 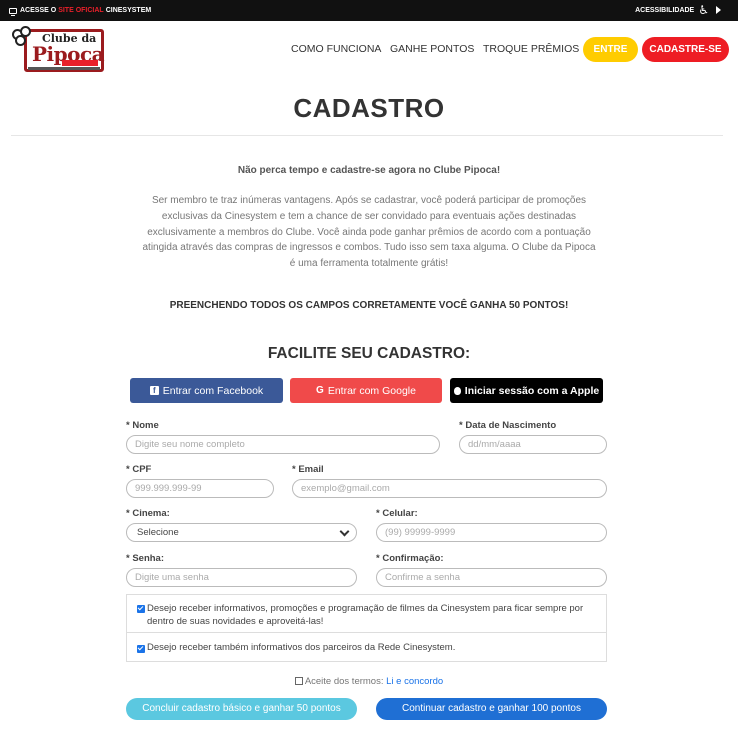 I want to click on apple-login-button: Iniciar sessão com a Apple, so click(x=526, y=390).